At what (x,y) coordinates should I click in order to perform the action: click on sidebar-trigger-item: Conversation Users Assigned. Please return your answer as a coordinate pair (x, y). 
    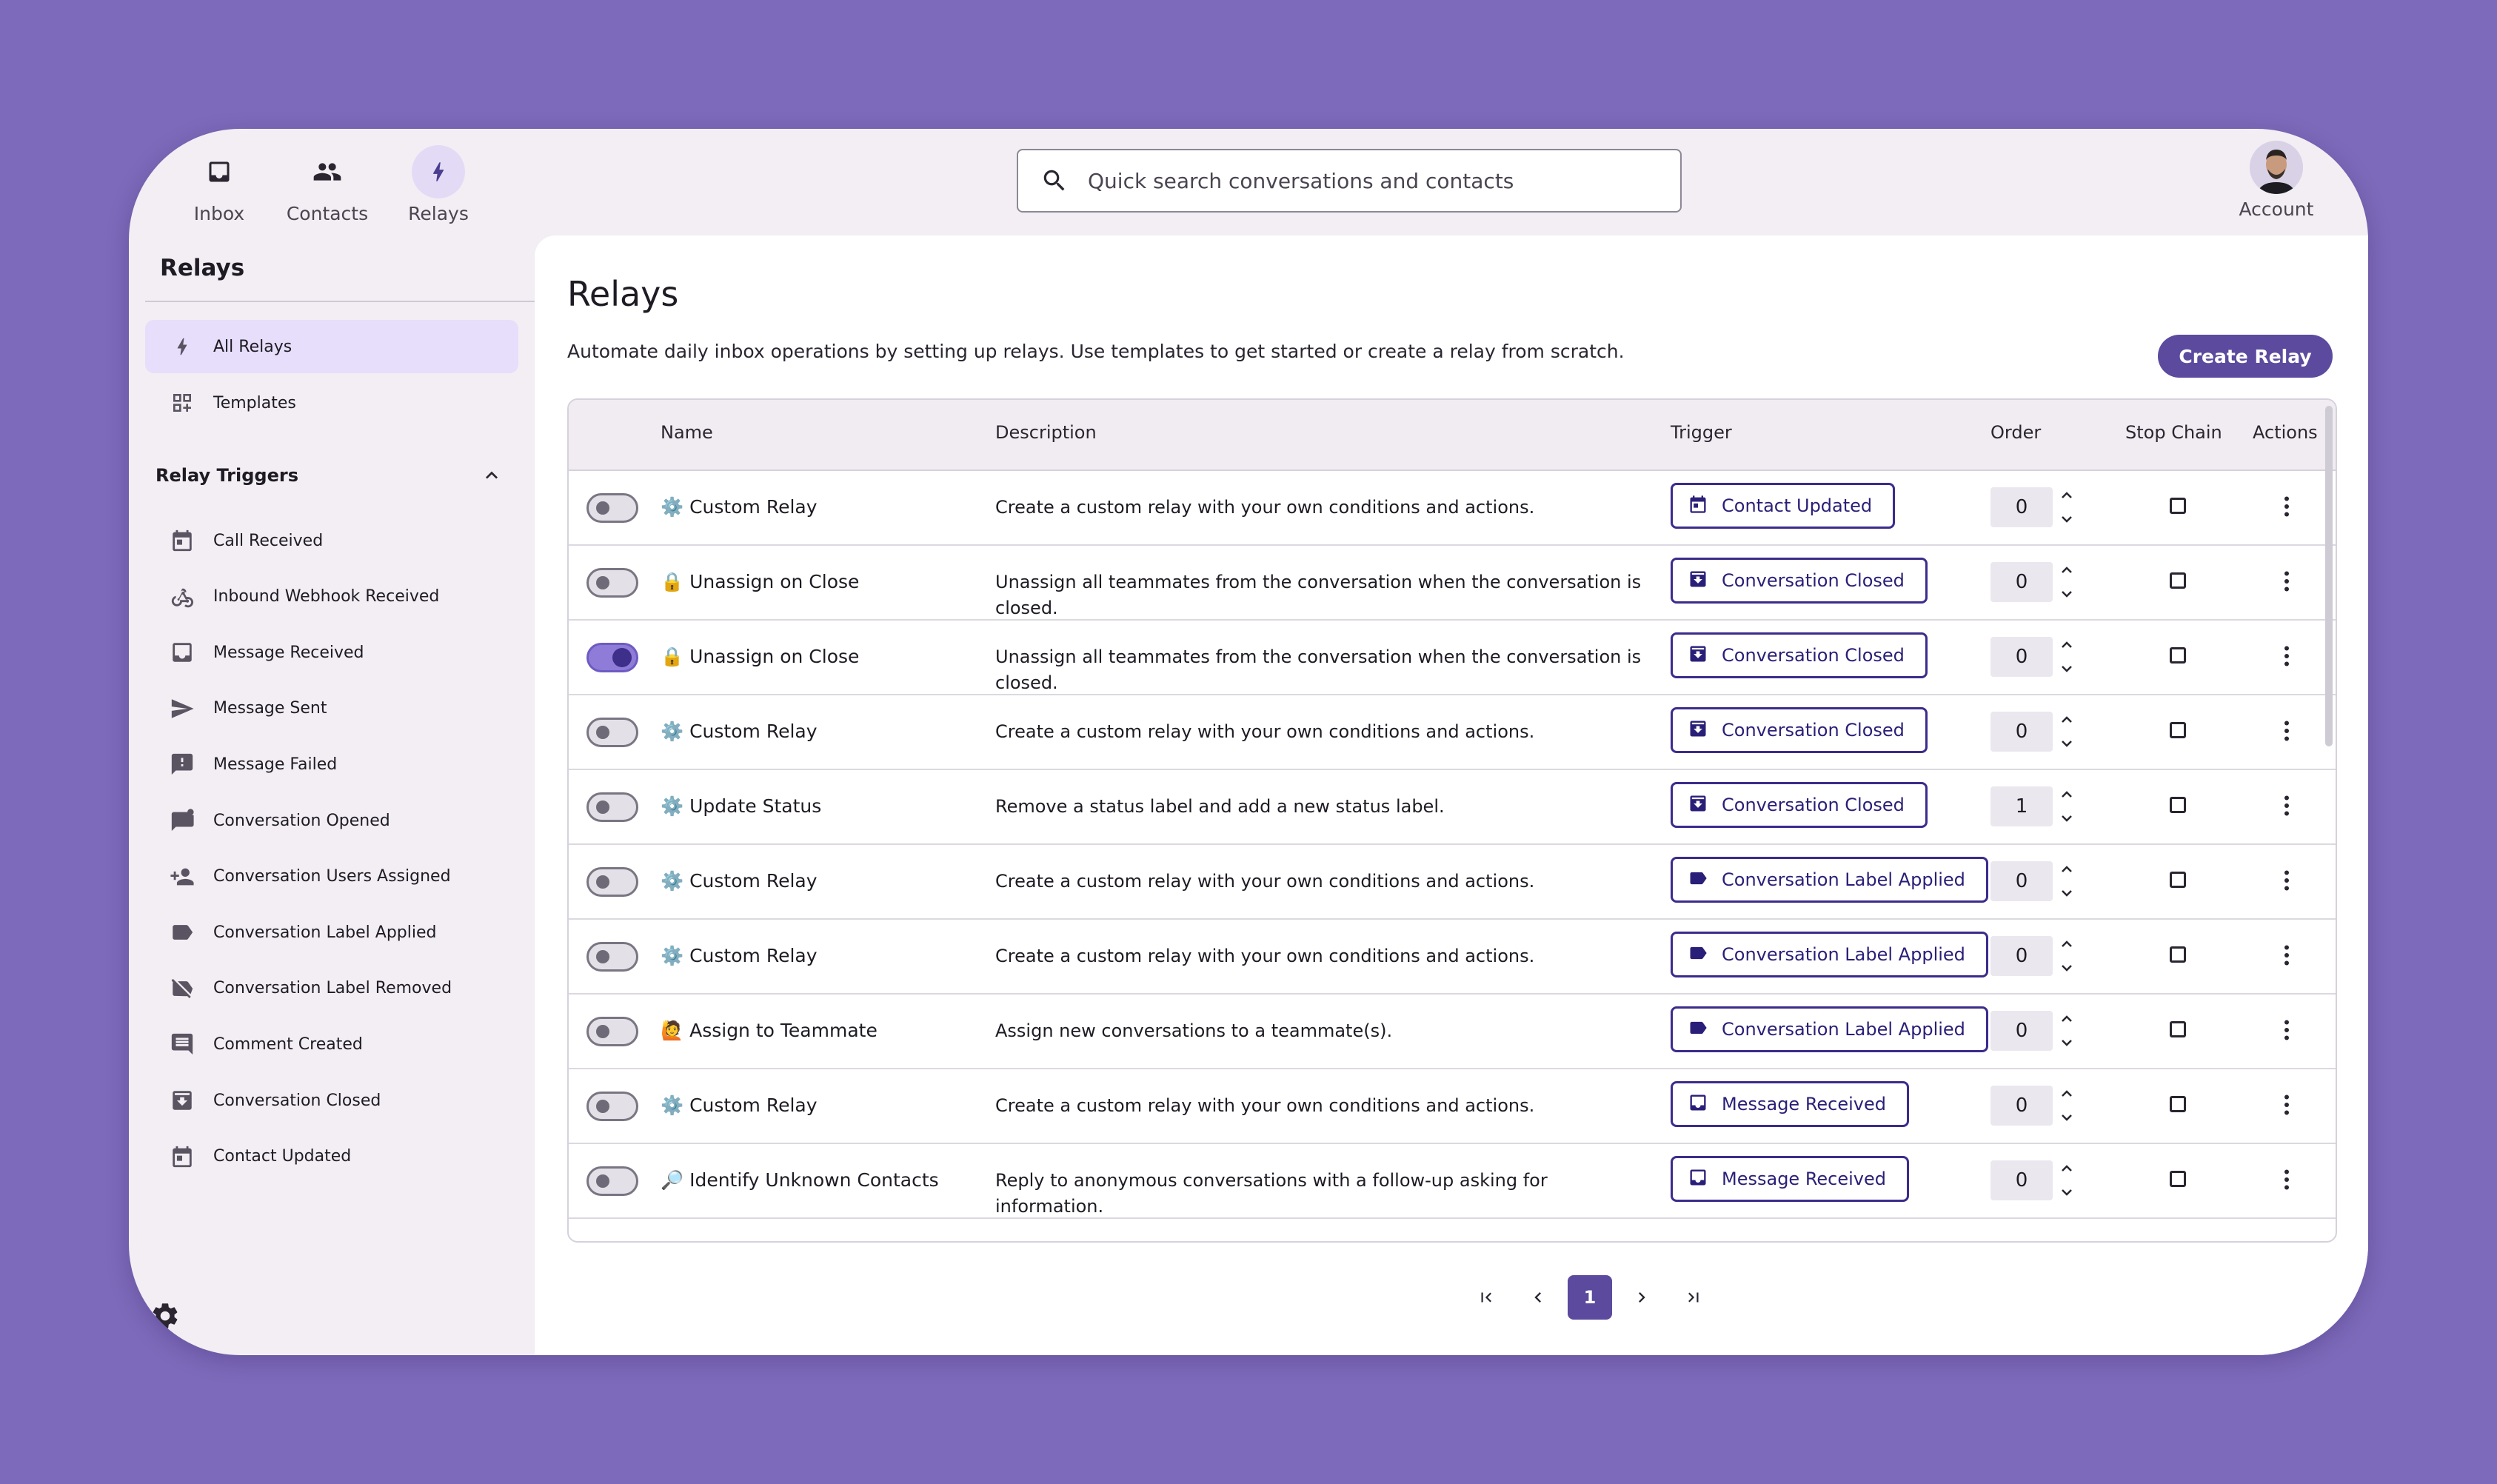
    Looking at the image, I should click on (331, 876).